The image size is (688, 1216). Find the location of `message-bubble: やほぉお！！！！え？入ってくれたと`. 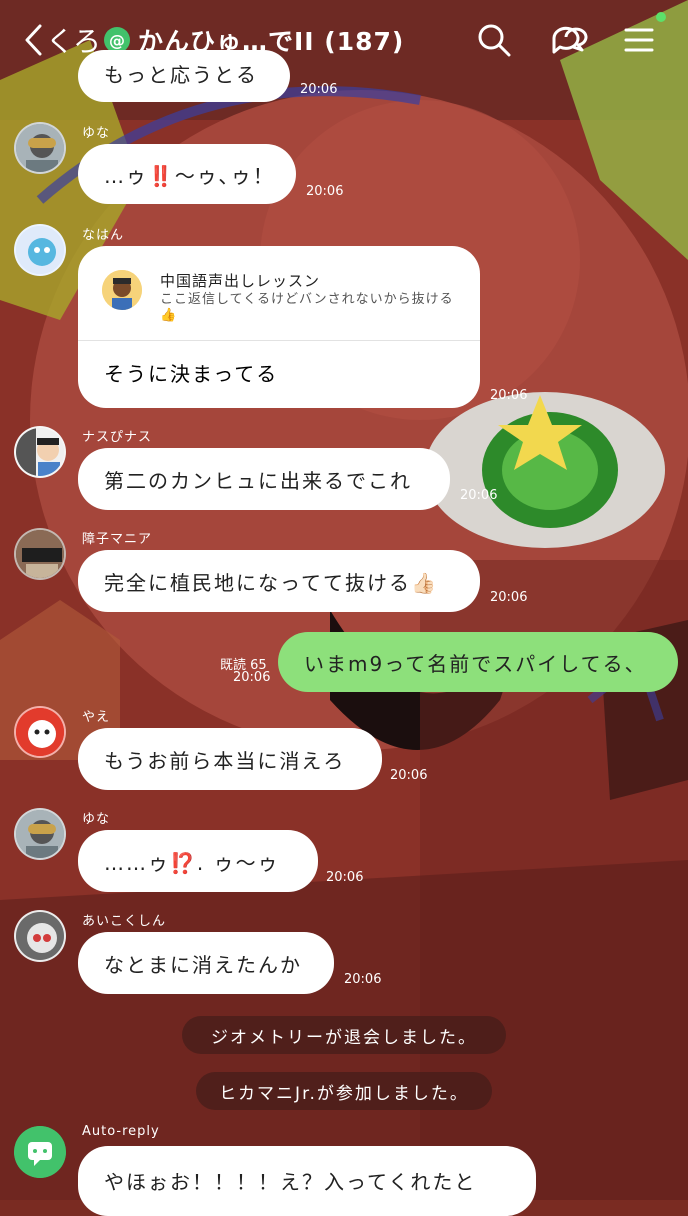

message-bubble: やほぉお！！！！え？入ってくれたと is located at coordinates (307, 1181).